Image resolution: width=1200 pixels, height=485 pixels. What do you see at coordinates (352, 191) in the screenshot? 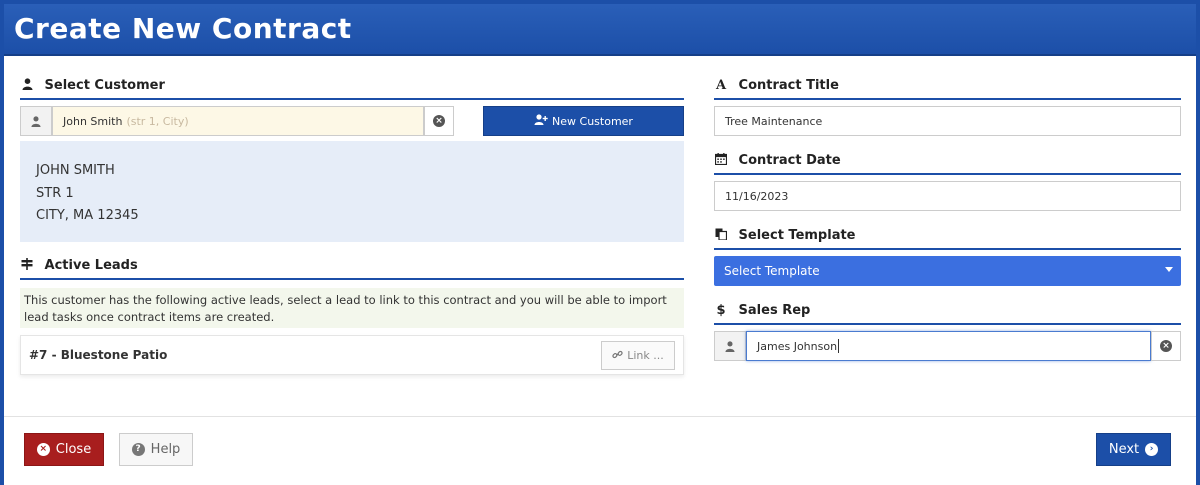
I see `customer-address-card: JOHN SMITH STR 1 CITY, MA 12345` at bounding box center [352, 191].